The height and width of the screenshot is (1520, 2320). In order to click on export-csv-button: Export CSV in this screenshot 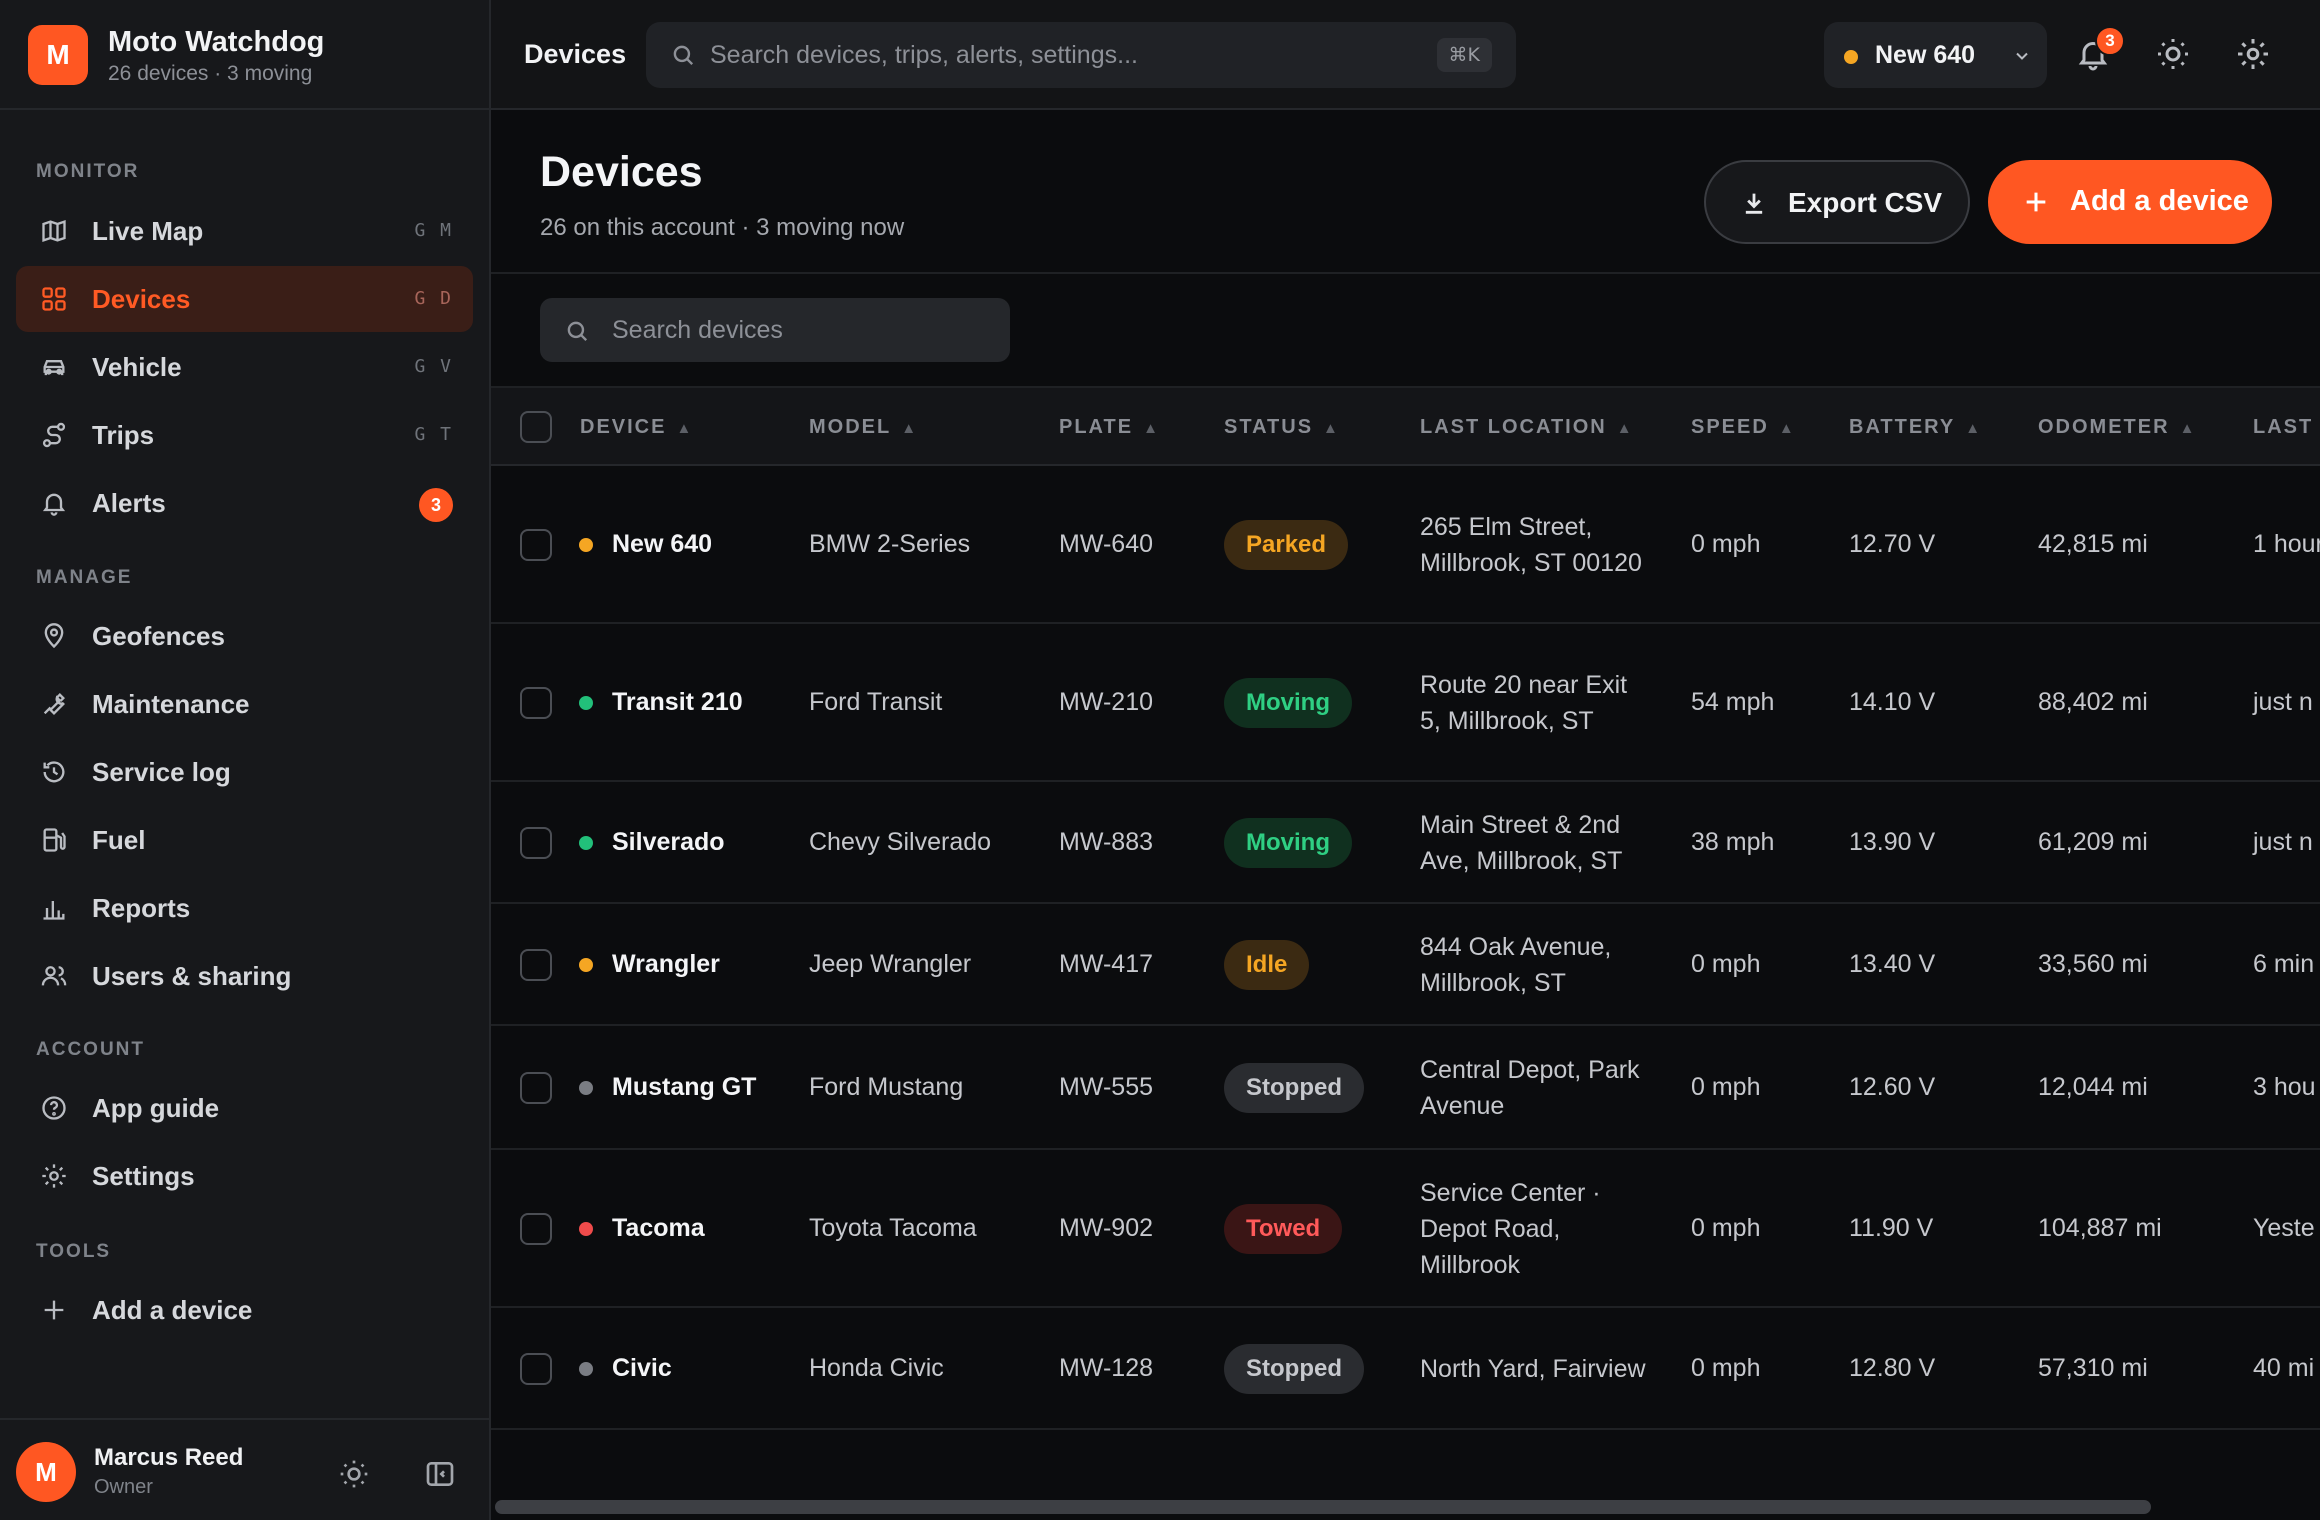, I will do `click(1837, 202)`.